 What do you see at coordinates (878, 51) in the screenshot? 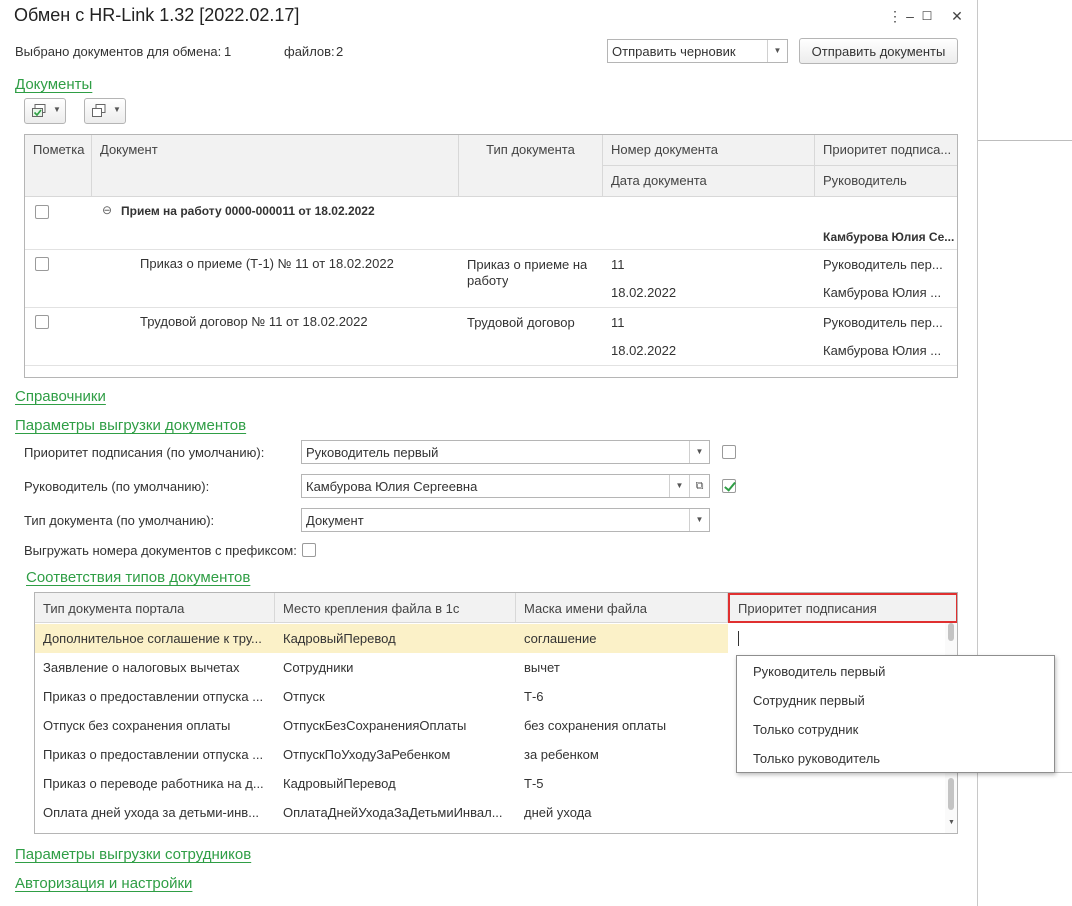
I see `send-documents-button: Отправить документы` at bounding box center [878, 51].